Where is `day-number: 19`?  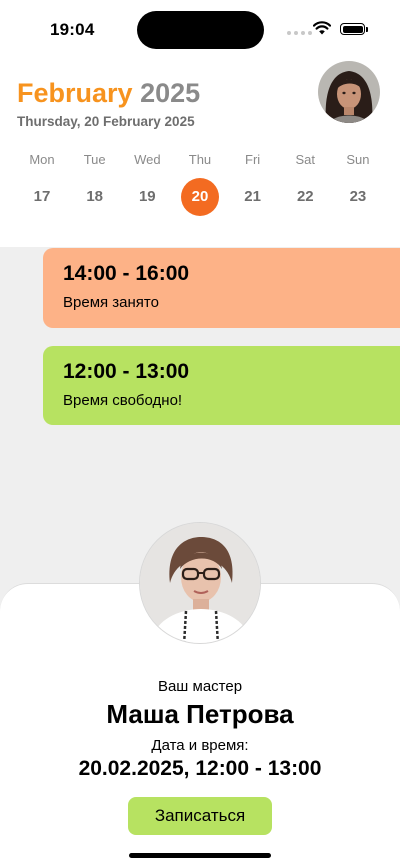 day-number: 19 is located at coordinates (147, 196).